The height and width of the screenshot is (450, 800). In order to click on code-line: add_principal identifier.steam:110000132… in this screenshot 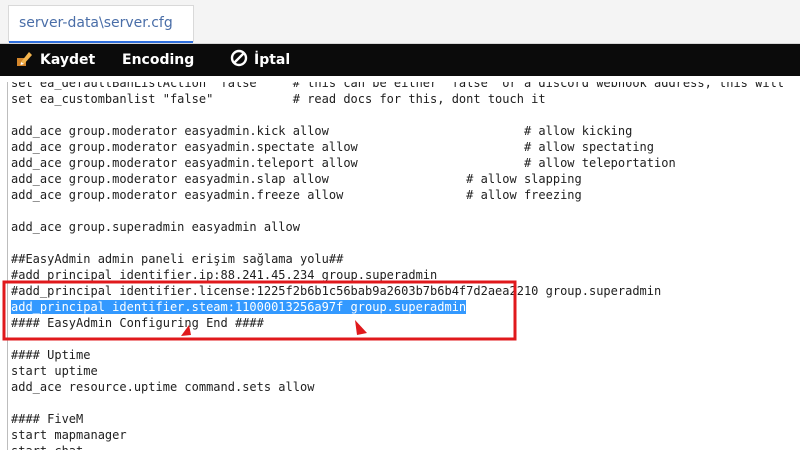, I will do `click(397, 307)`.